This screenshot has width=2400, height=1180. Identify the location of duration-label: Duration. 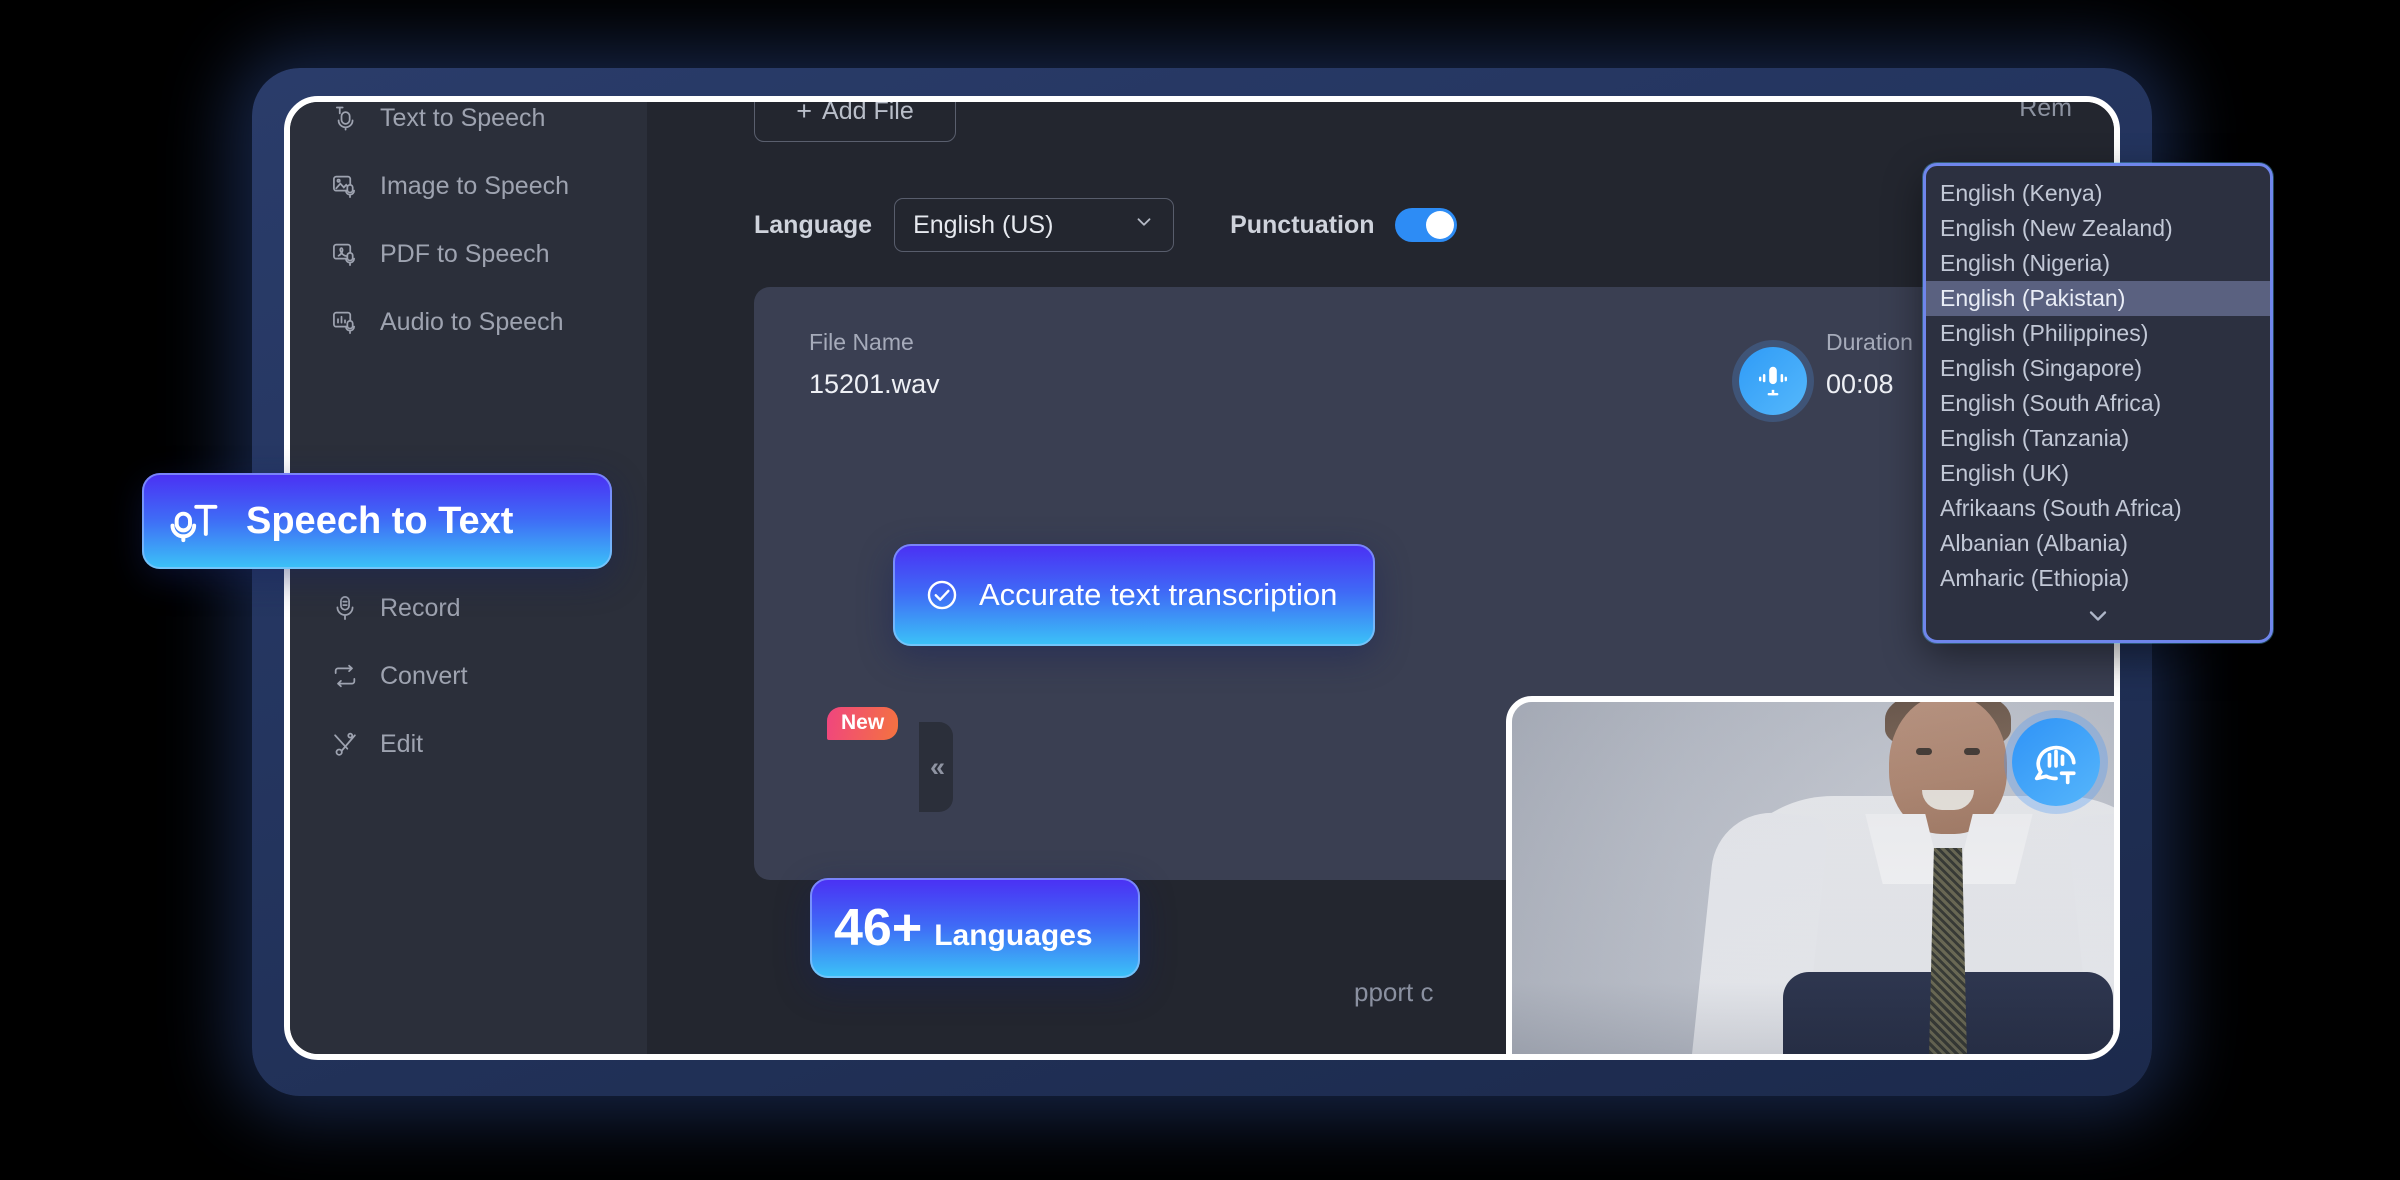
(1869, 342).